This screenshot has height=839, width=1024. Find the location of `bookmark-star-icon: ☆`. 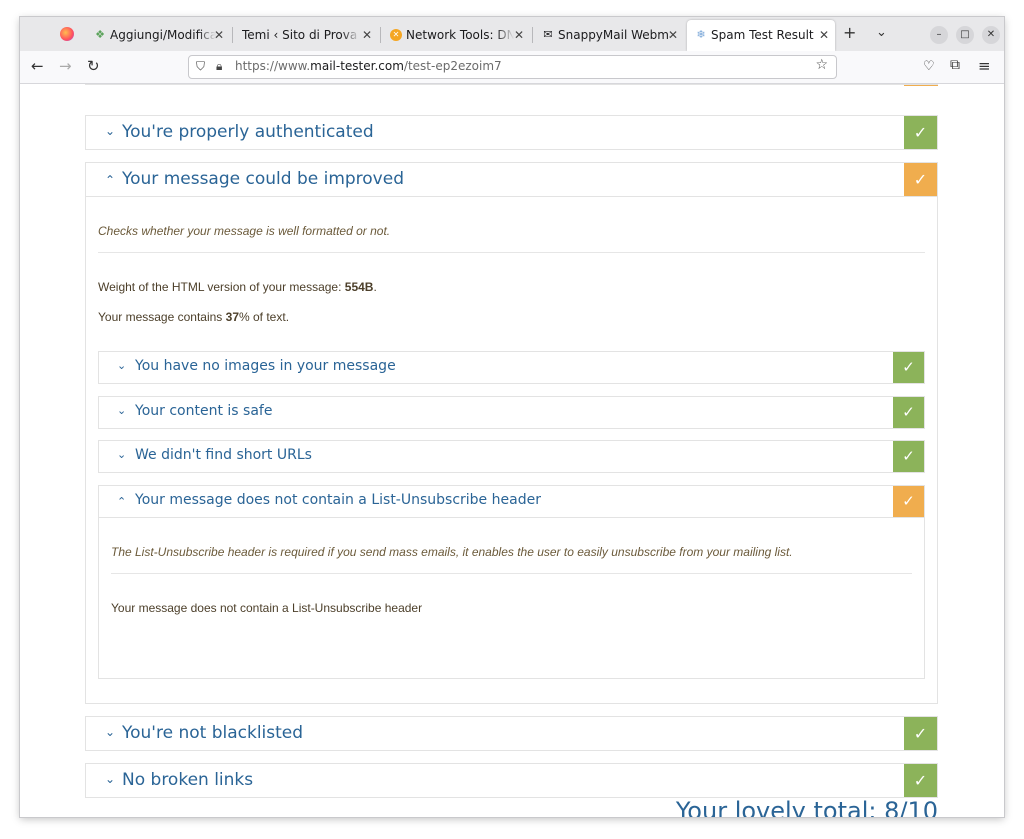

bookmark-star-icon: ☆ is located at coordinates (821, 65).